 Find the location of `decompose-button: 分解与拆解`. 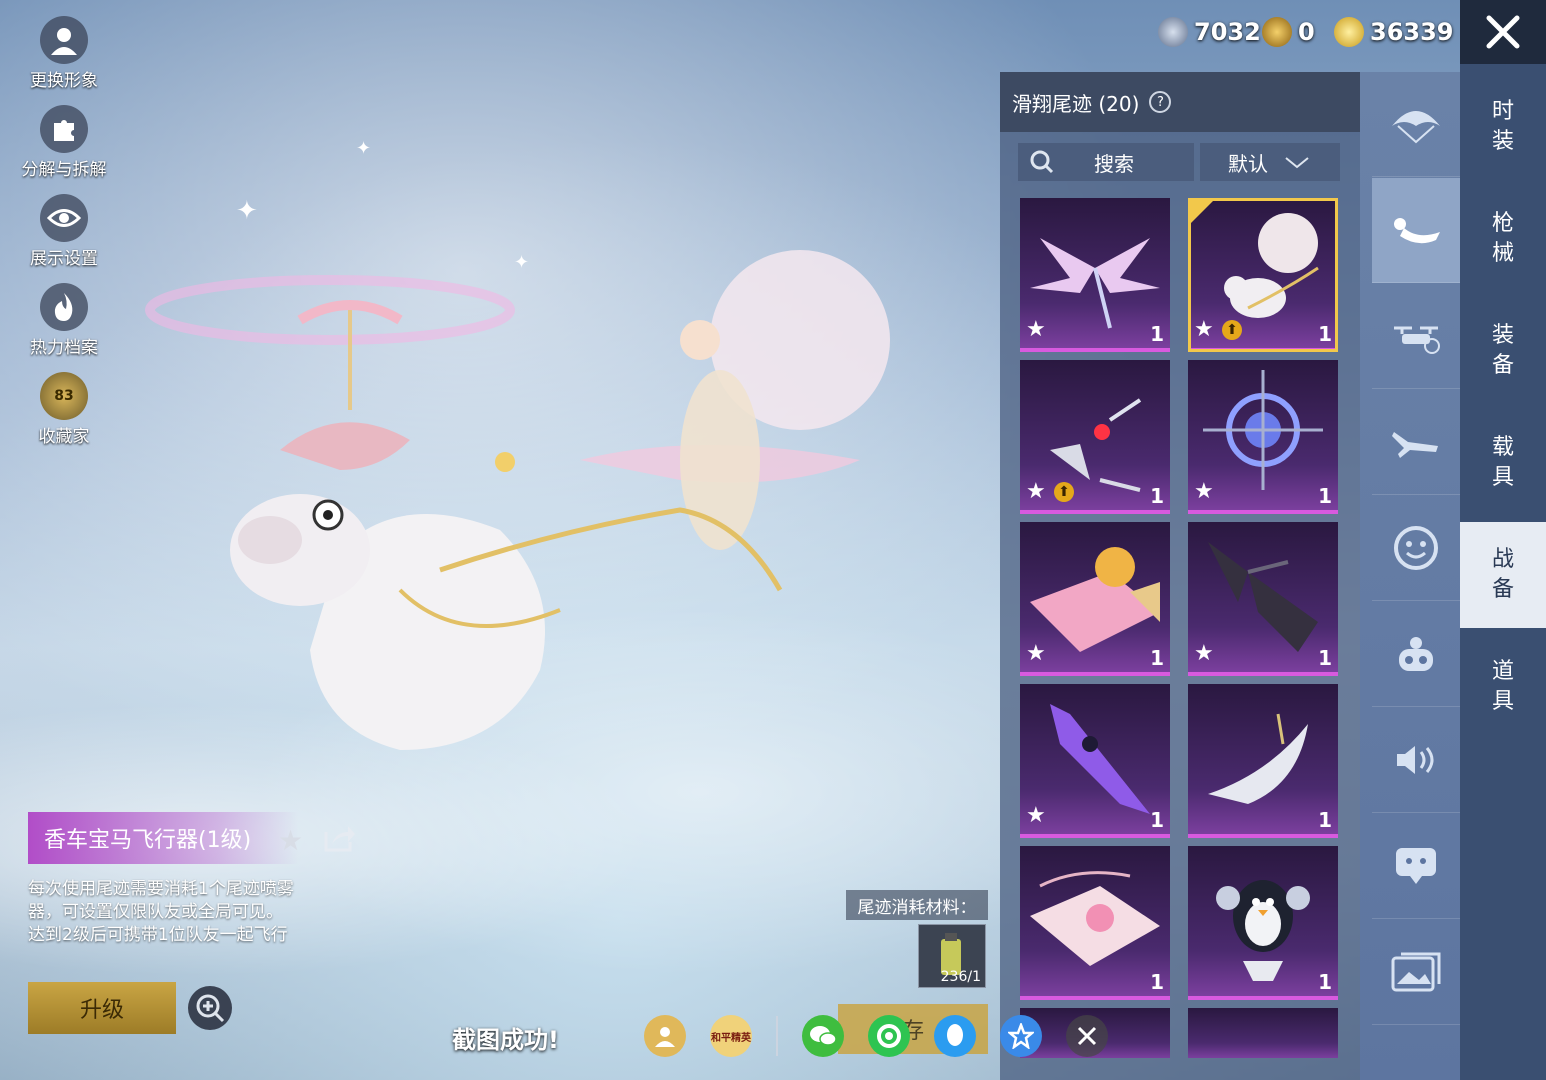

decompose-button: 分解与拆解 is located at coordinates (64, 142).